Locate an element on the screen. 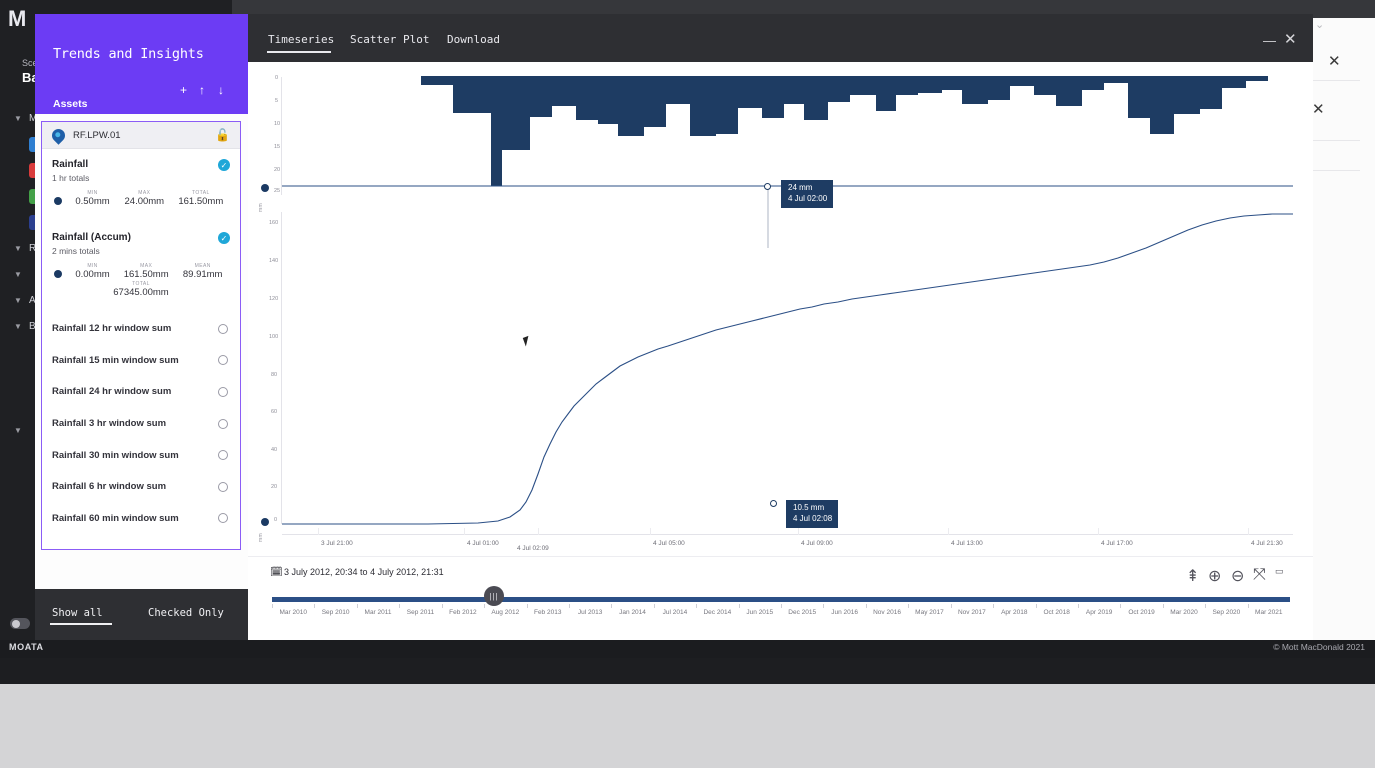 The width and height of the screenshot is (1375, 768). unchecked-channel-label: Rainfall 12 hr window sum is located at coordinates (112, 329).